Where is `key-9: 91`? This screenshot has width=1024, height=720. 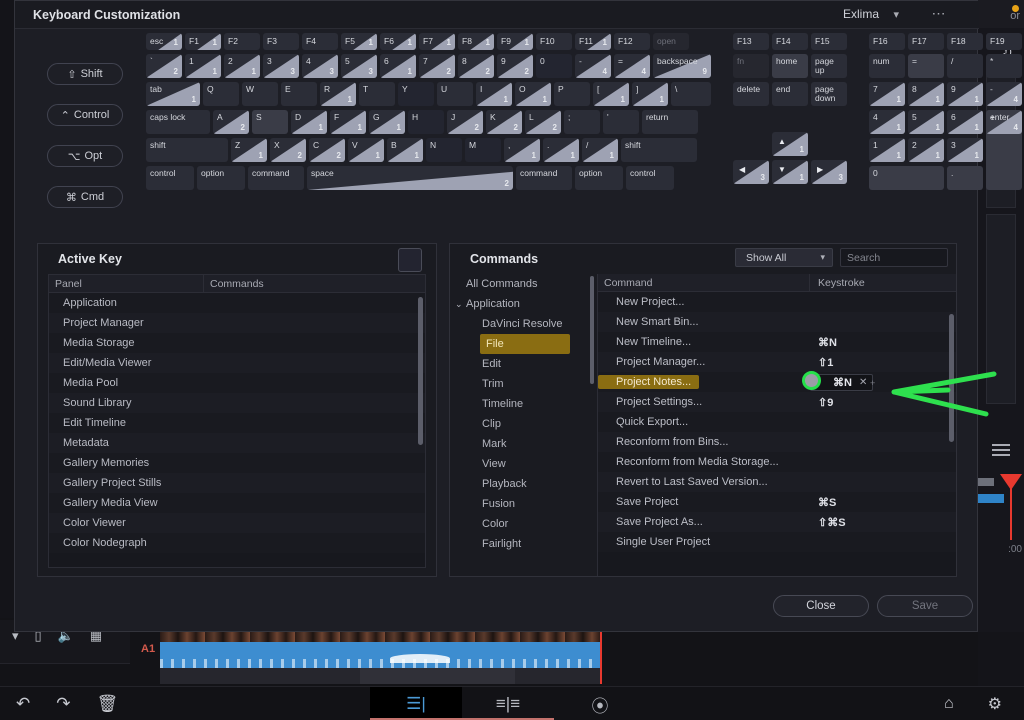 key-9: 91 is located at coordinates (965, 94).